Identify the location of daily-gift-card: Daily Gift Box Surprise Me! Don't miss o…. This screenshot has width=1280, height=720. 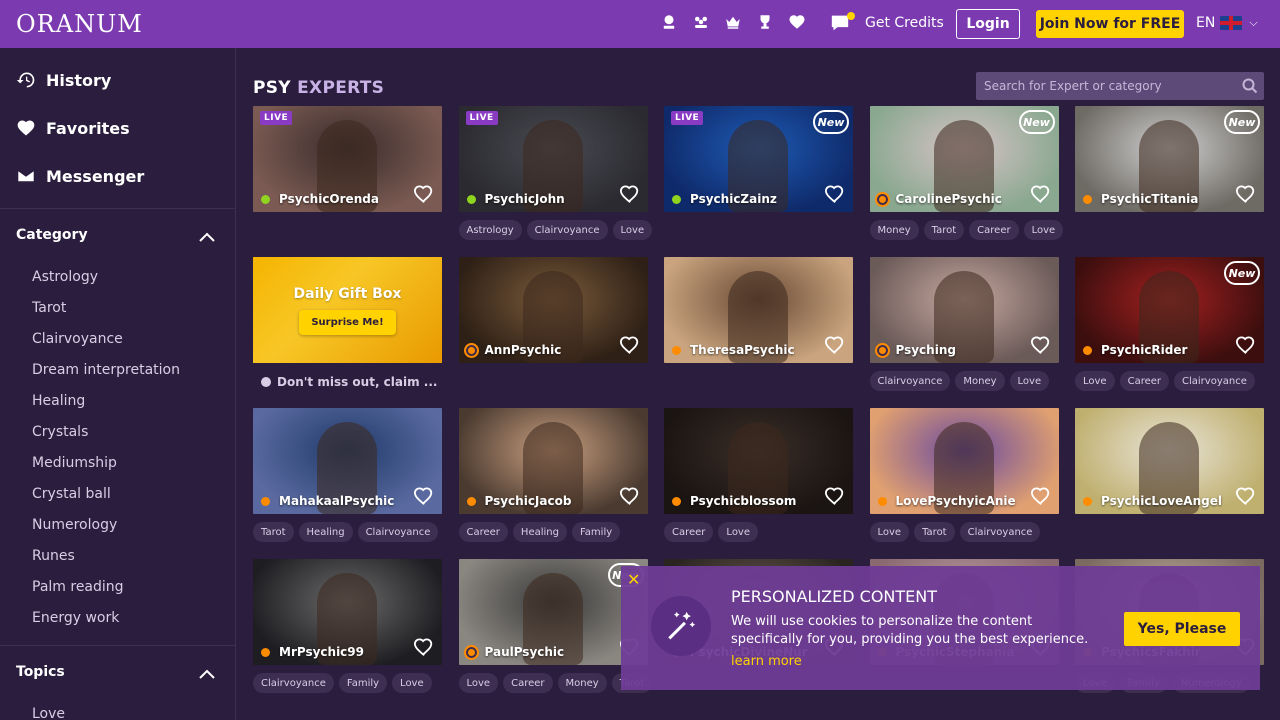
(347, 332).